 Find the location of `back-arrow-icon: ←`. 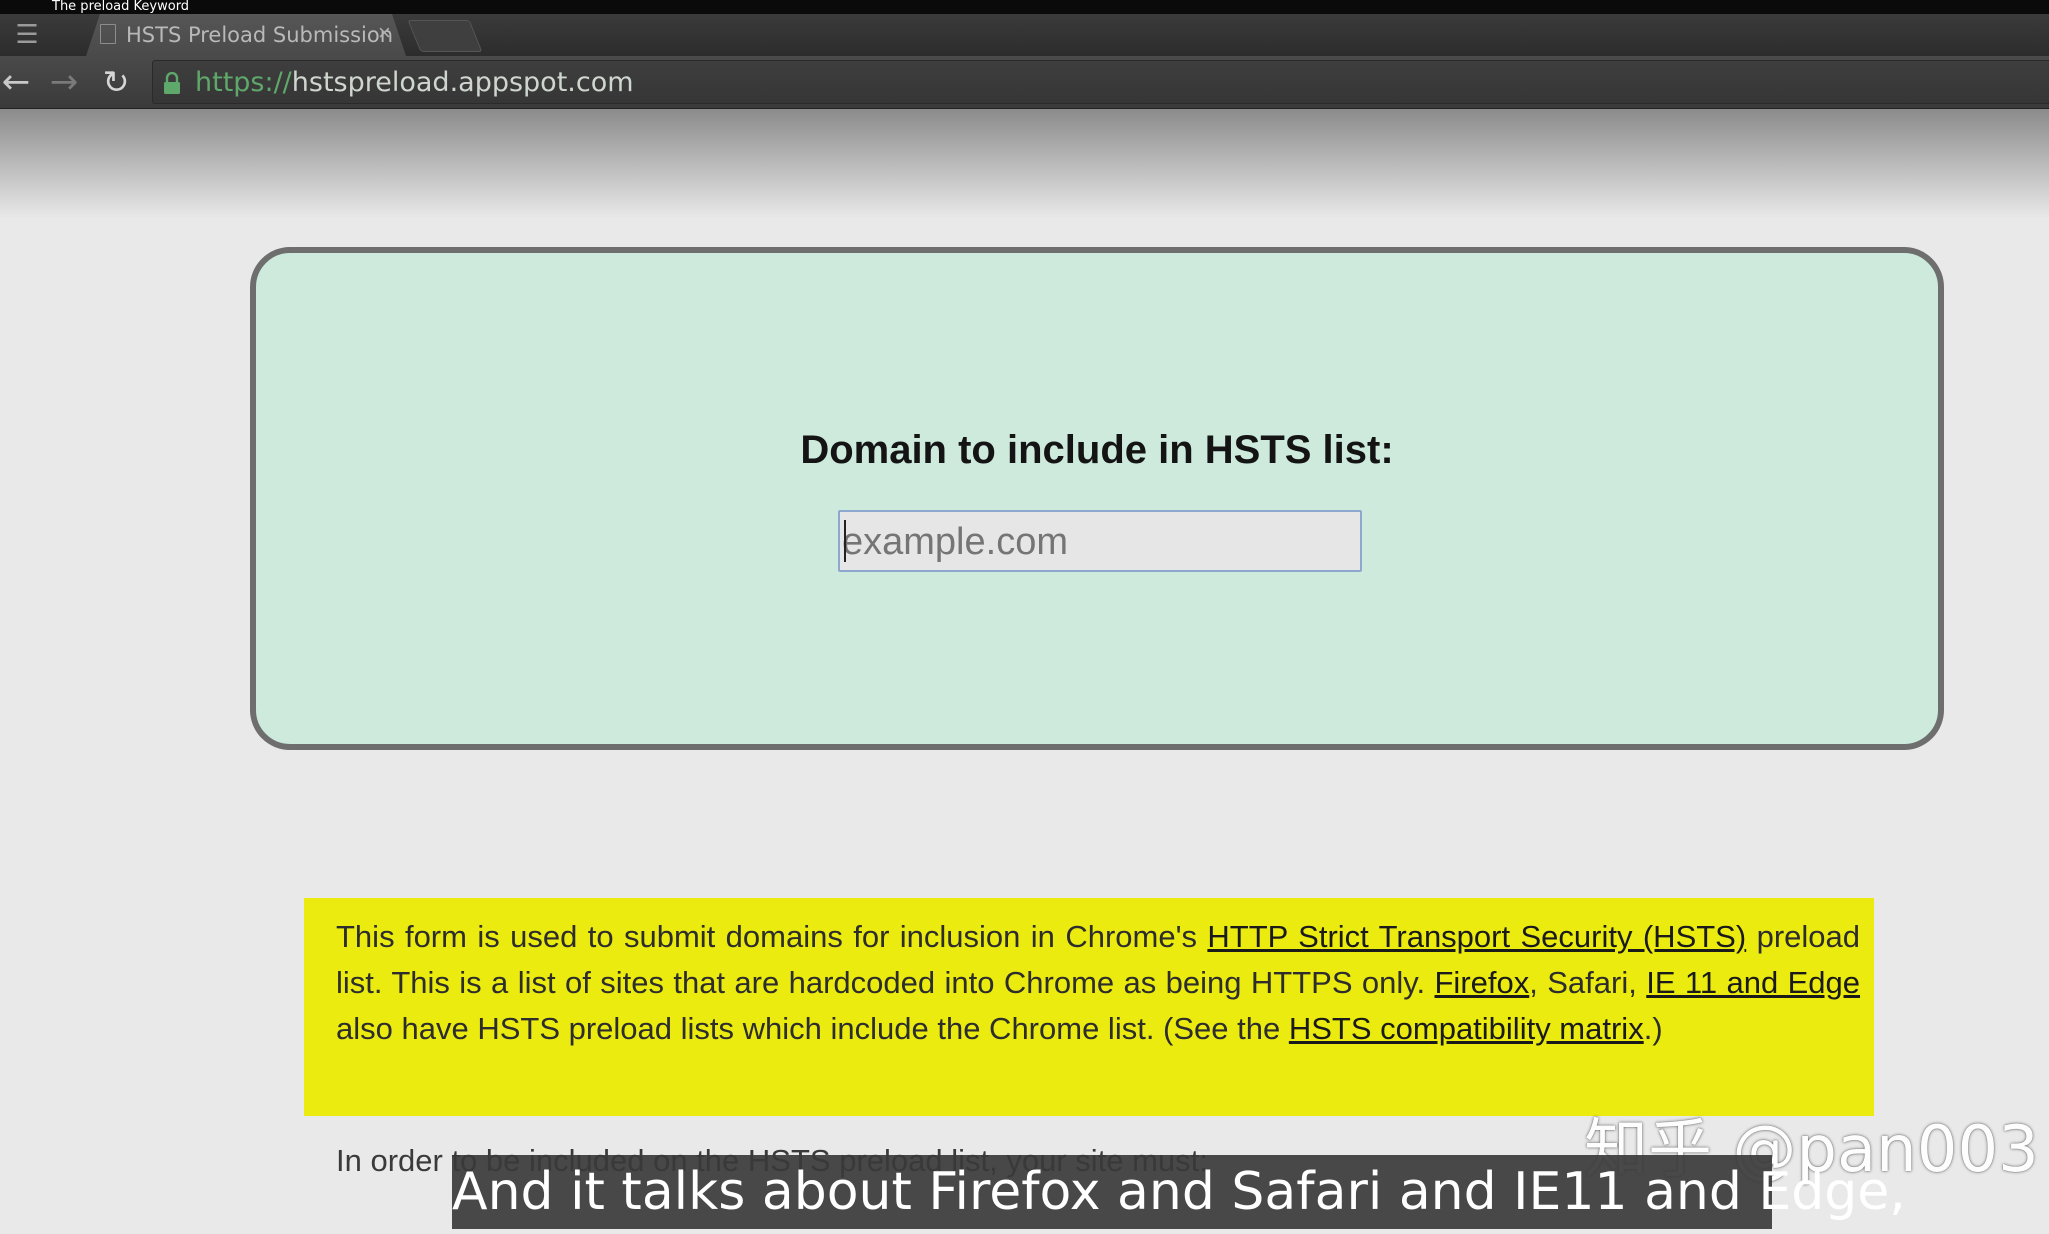

back-arrow-icon: ← is located at coordinates (18, 82).